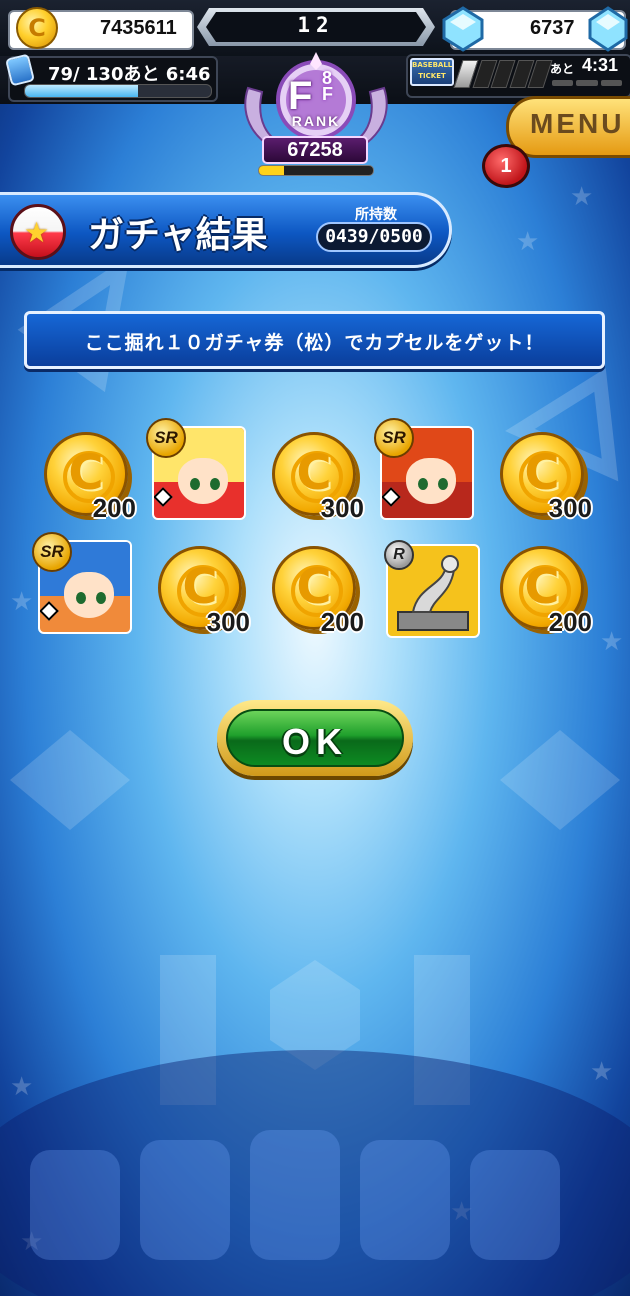 Image resolution: width=630 pixels, height=1296 pixels. Describe the element at coordinates (82, 91) in the screenshot. I see `stamina-fill` at that location.